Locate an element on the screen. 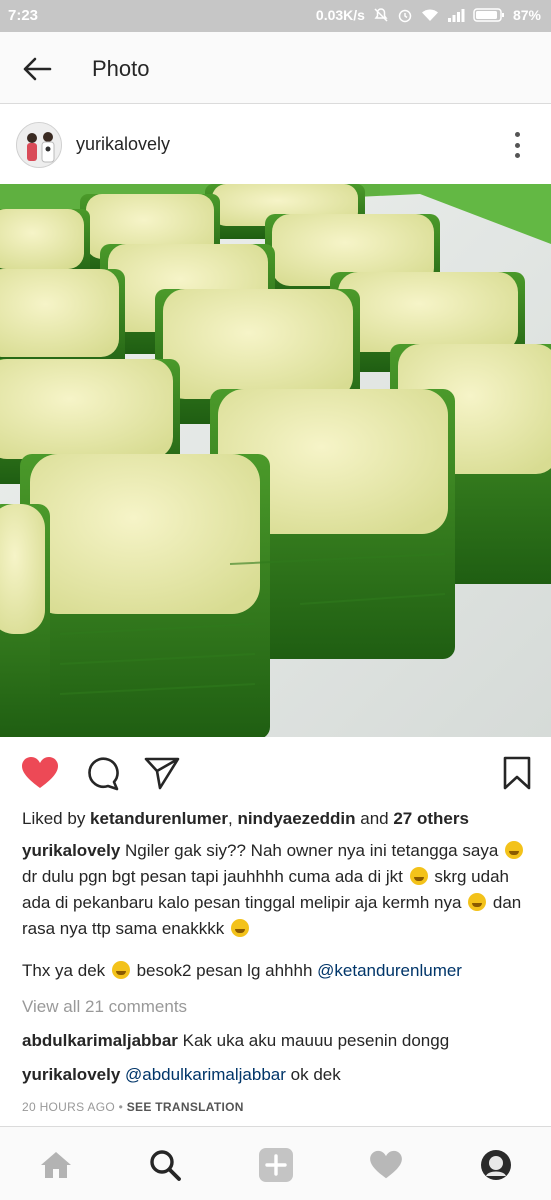 This screenshot has width=551, height=1200. status-bar: 7:23 0.03K/s 87% is located at coordinates (275, 16).